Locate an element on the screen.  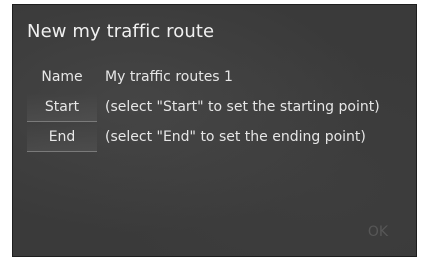
ok-button: OK is located at coordinates (378, 232).